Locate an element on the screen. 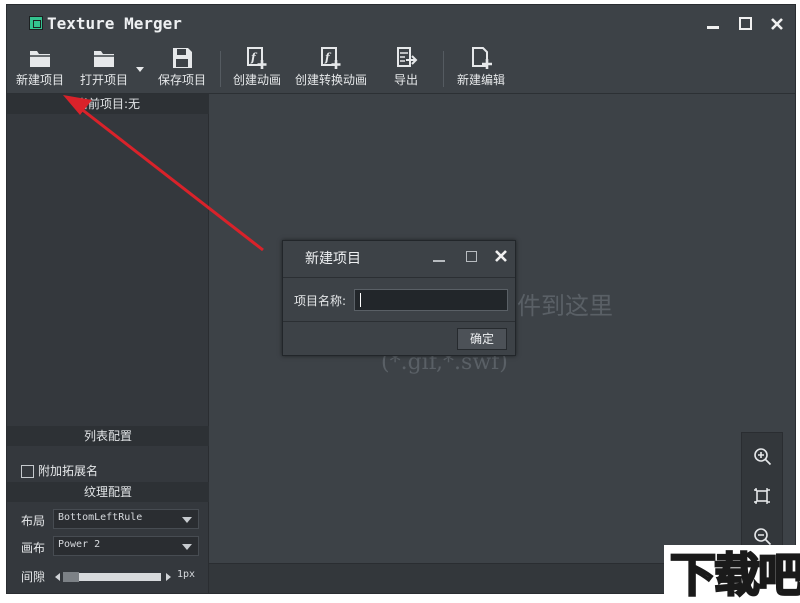 Image resolution: width=800 pixels, height=603 pixels. open-project-label: 打开项目 is located at coordinates (103, 80).